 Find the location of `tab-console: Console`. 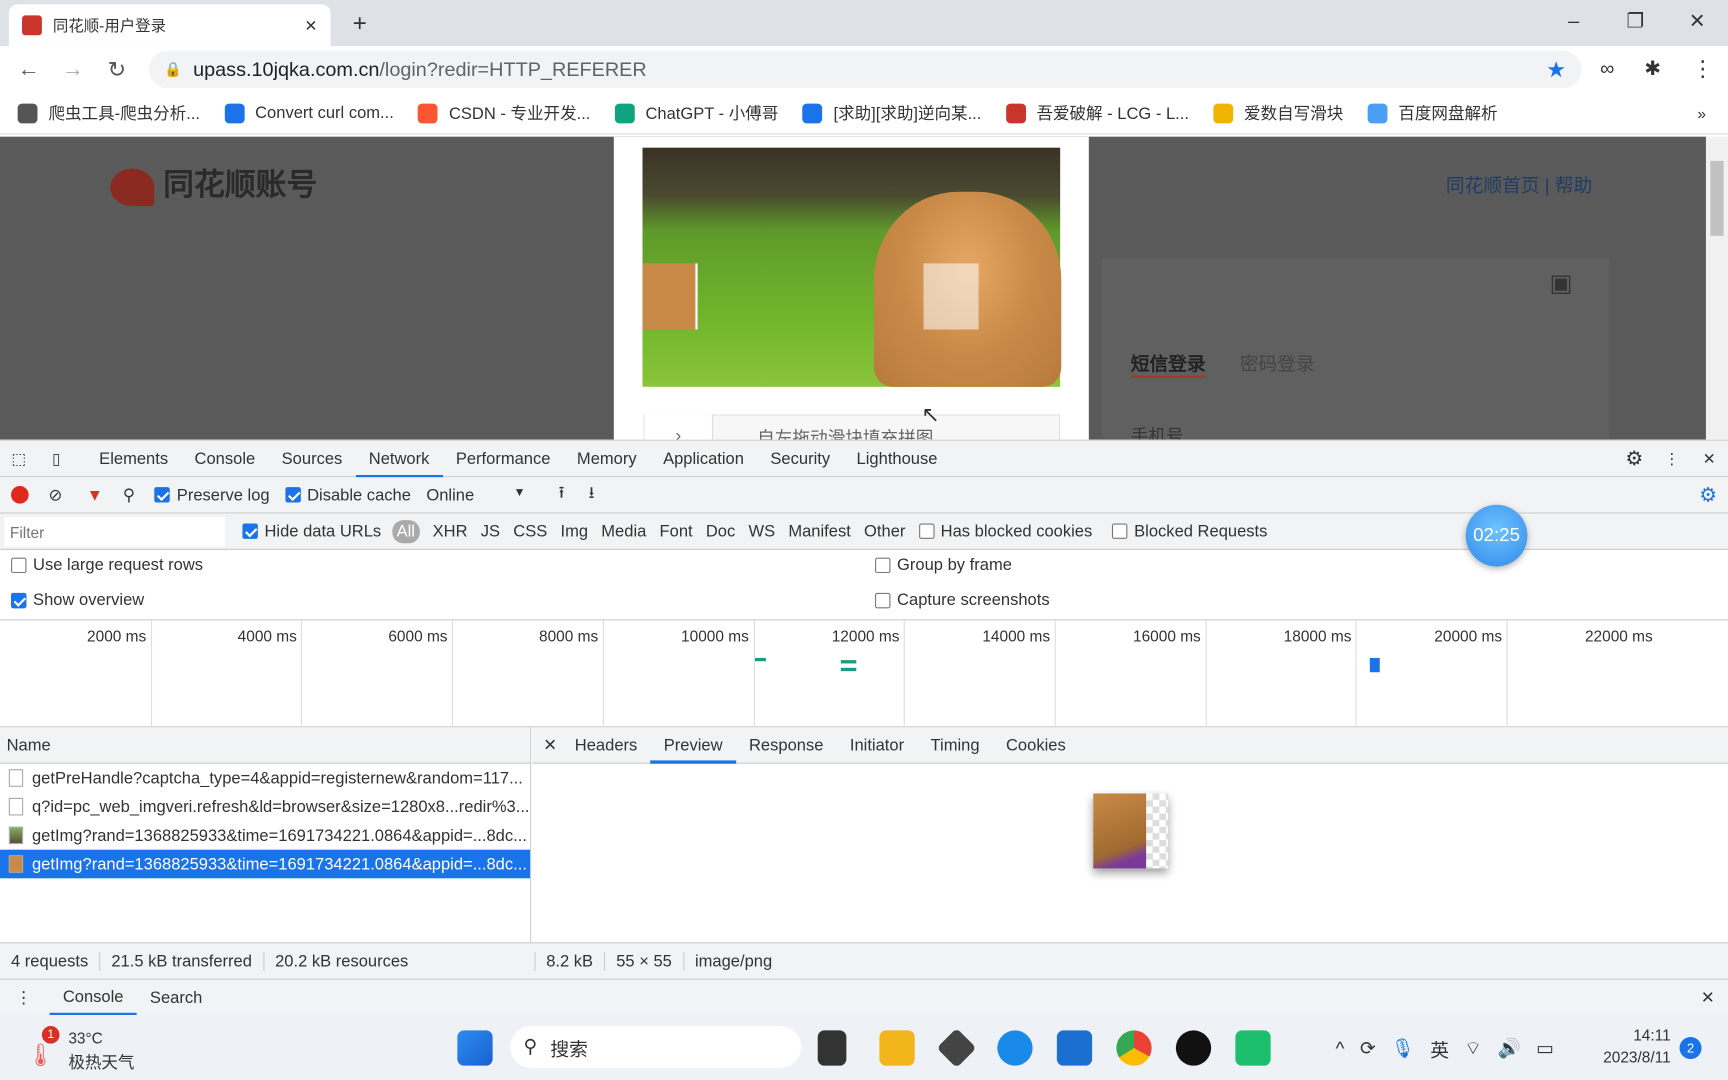

tab-console: Console is located at coordinates (224, 458).